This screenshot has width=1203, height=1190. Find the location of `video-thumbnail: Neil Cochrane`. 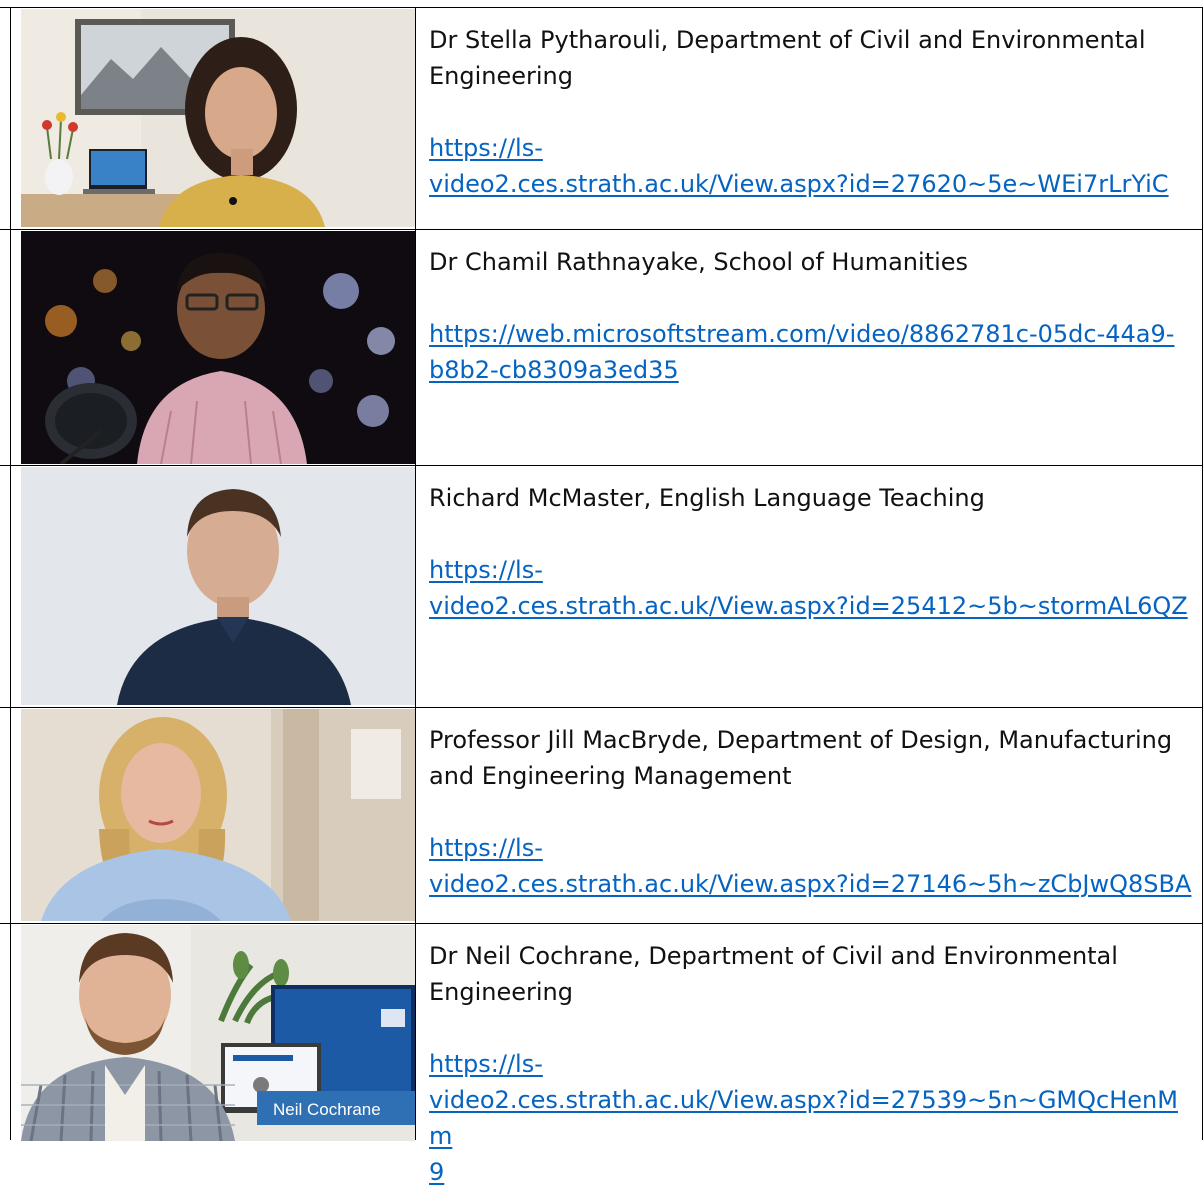

video-thumbnail: Neil Cochrane is located at coordinates (218, 1033).